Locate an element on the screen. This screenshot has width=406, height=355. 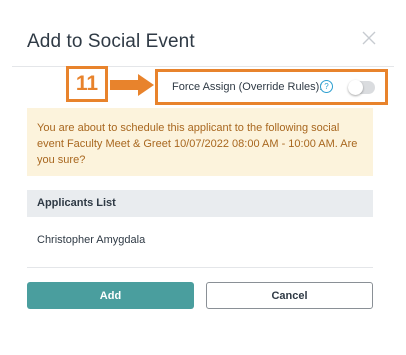
force-assign-highlight: Force Assign (Override Rules): ? is located at coordinates (271, 87).